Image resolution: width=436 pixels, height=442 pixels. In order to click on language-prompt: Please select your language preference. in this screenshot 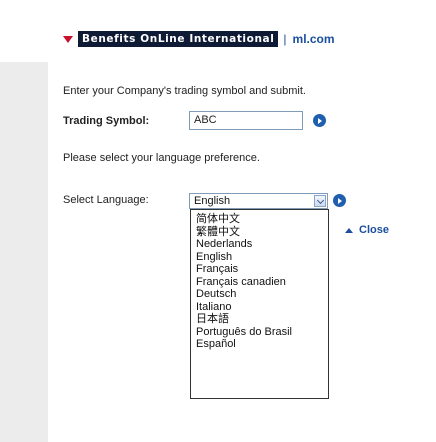, I will do `click(161, 158)`.